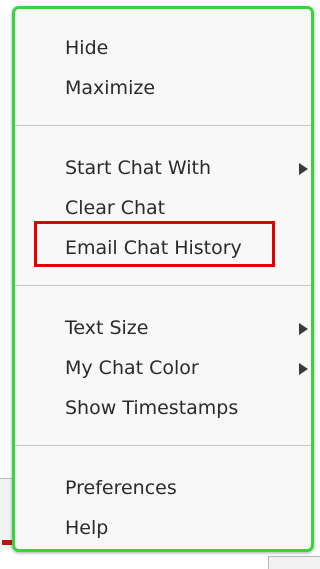  I want to click on menu-item-label: Text Size, so click(107, 328).